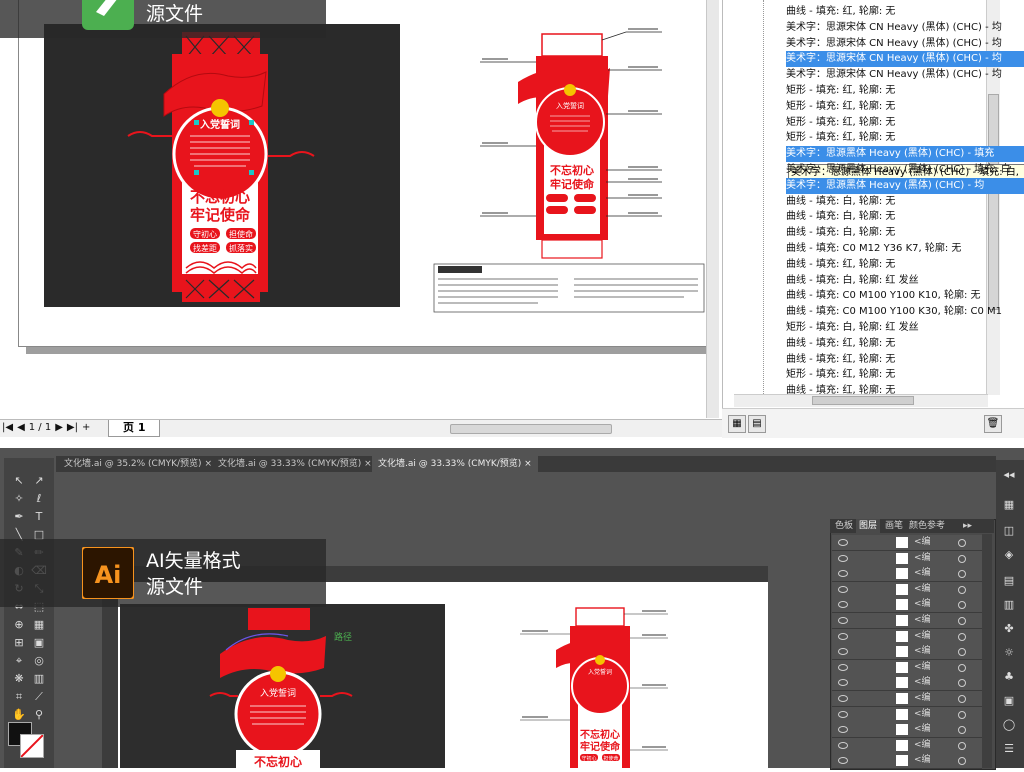 This screenshot has height=772, width=1024. Describe the element at coordinates (1009, 653) in the screenshot. I see `appearance-icon: ☼` at that location.